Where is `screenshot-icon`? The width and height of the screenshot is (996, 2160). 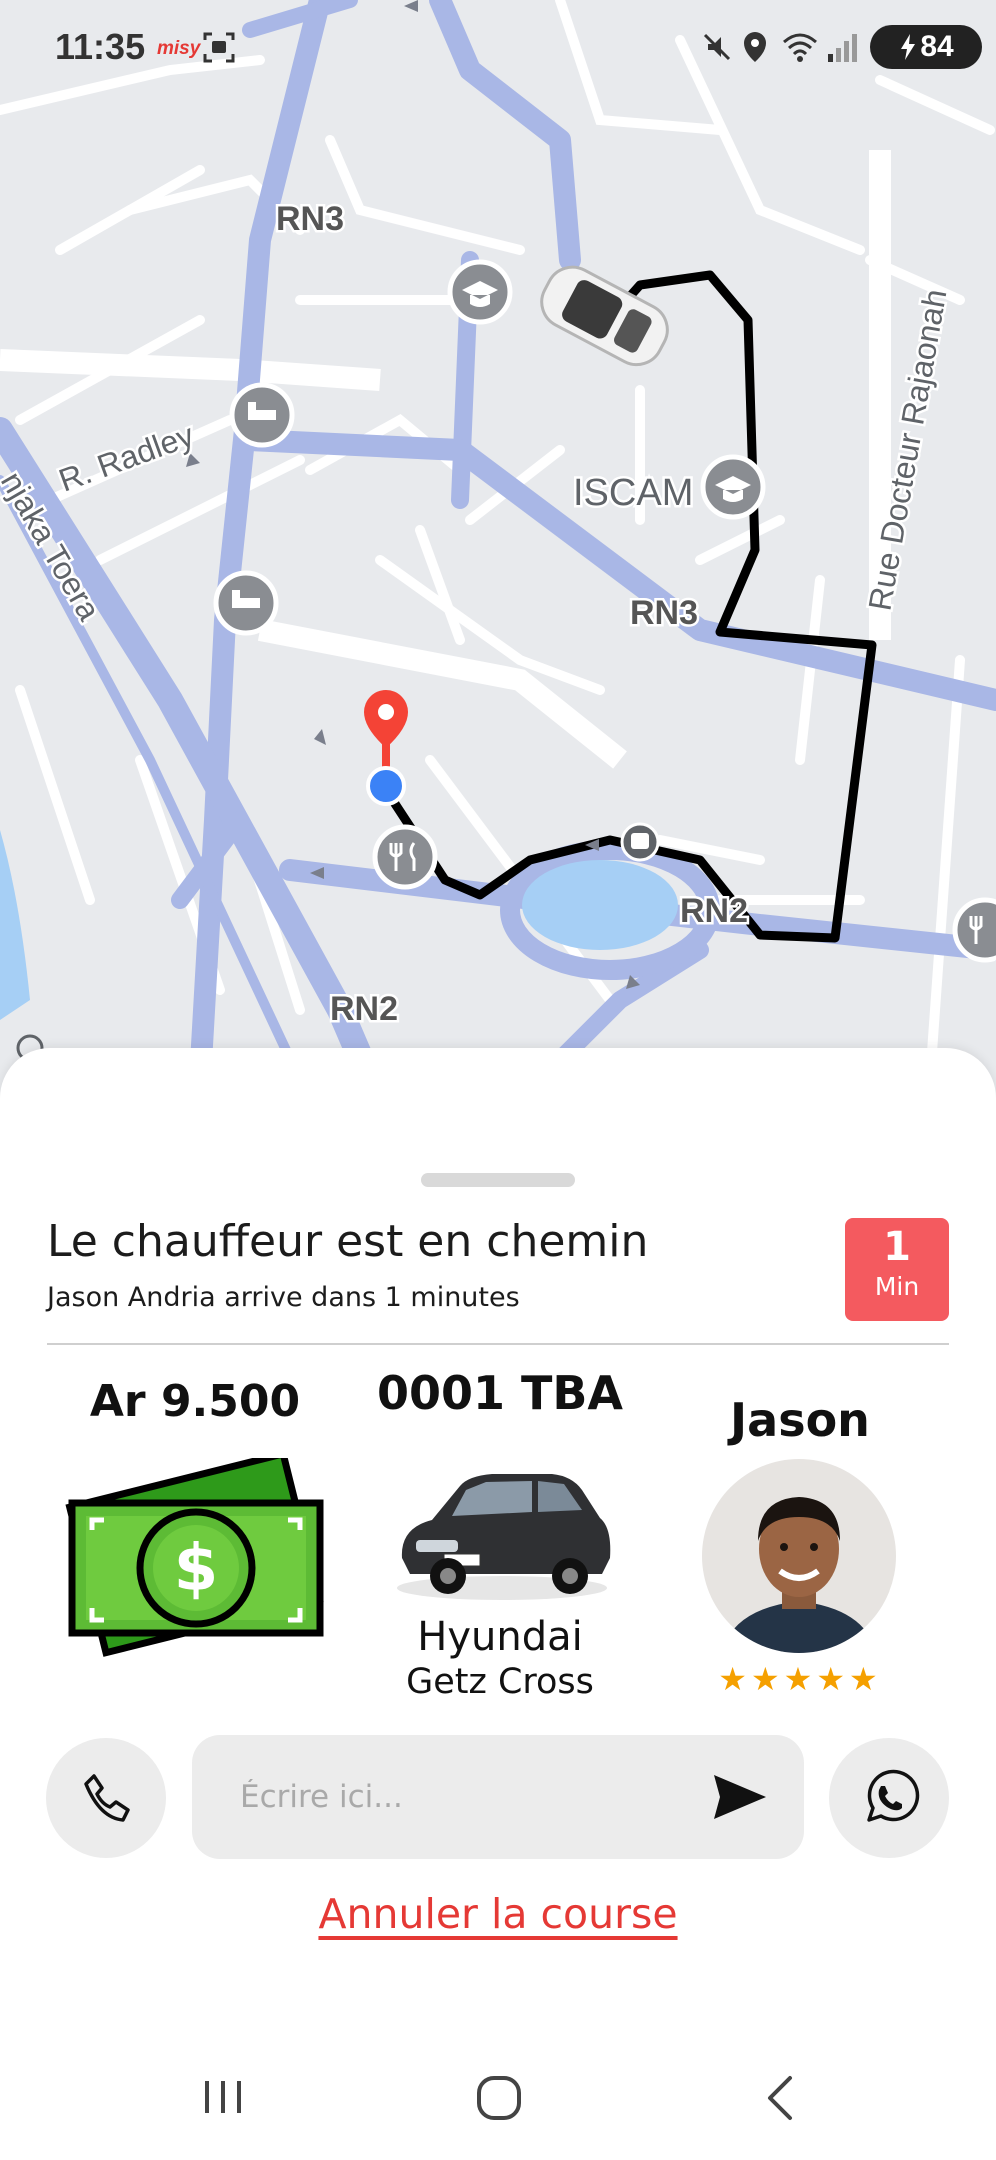 screenshot-icon is located at coordinates (219, 47).